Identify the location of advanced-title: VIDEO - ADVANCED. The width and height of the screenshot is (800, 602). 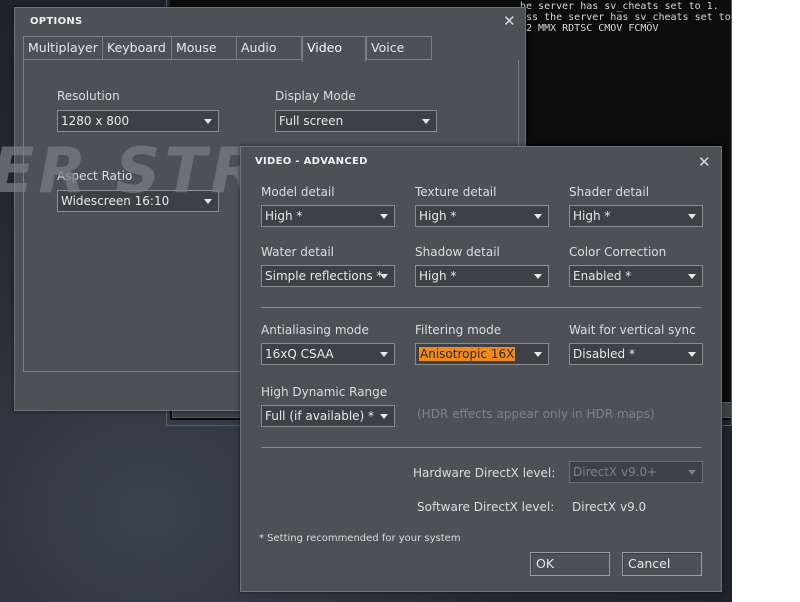
(311, 161).